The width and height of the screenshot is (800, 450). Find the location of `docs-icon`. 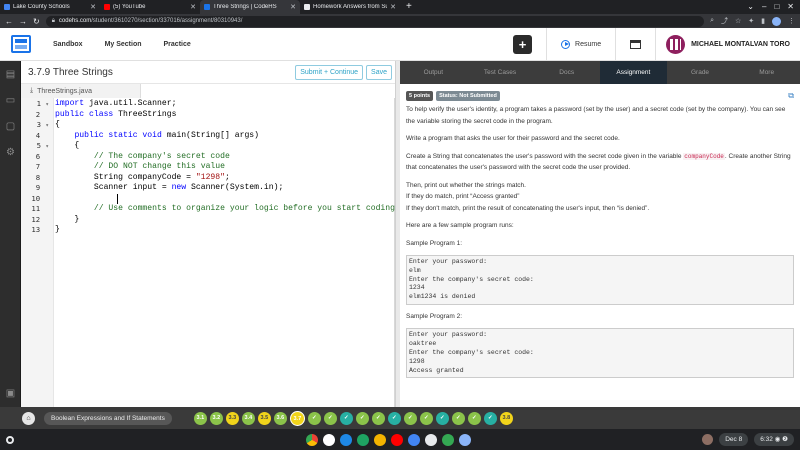

docs-icon is located at coordinates (346, 439).